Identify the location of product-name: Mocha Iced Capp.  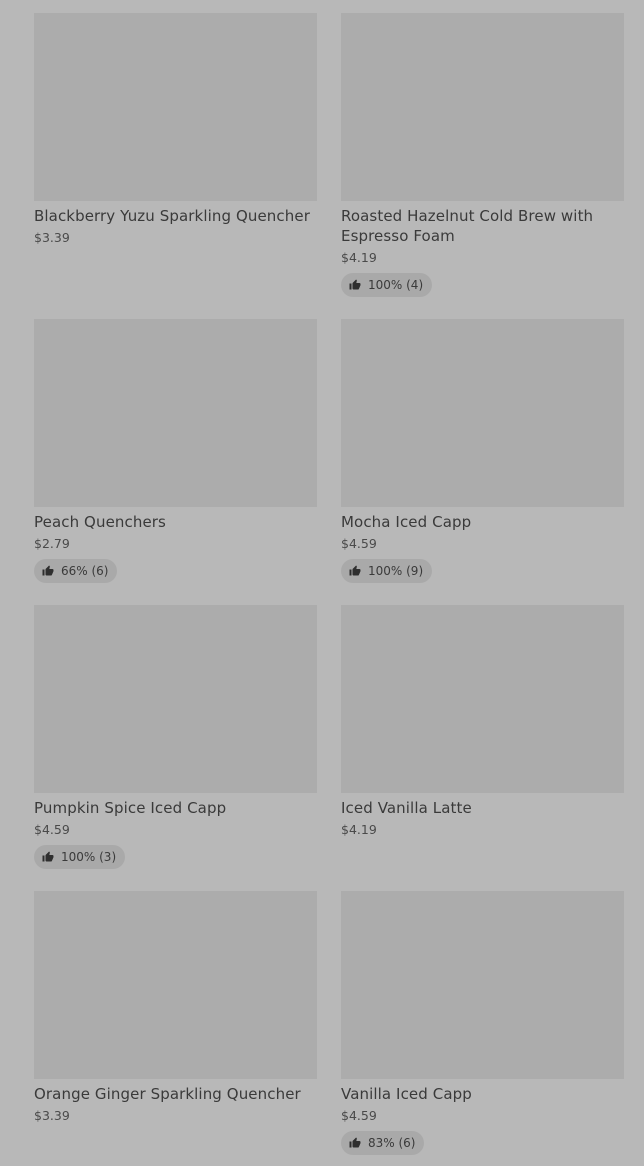
(482, 522).